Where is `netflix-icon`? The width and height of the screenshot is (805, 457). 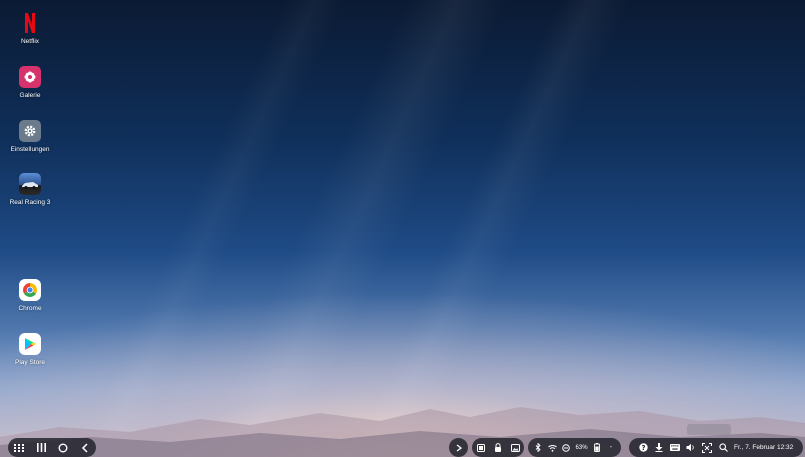
netflix-icon is located at coordinates (30, 23).